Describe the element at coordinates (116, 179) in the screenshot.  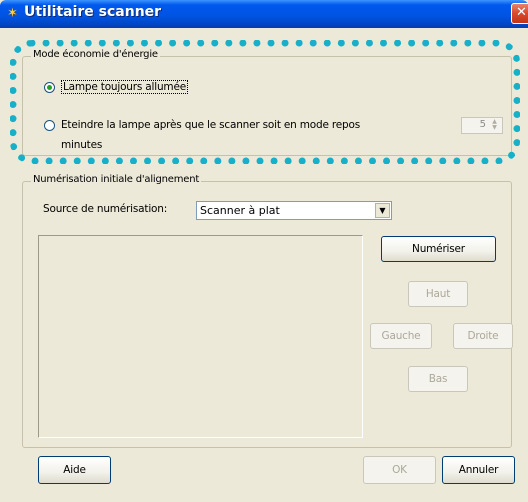
I see `alignment-group-label: Numérisation initiale d'alignement` at that location.